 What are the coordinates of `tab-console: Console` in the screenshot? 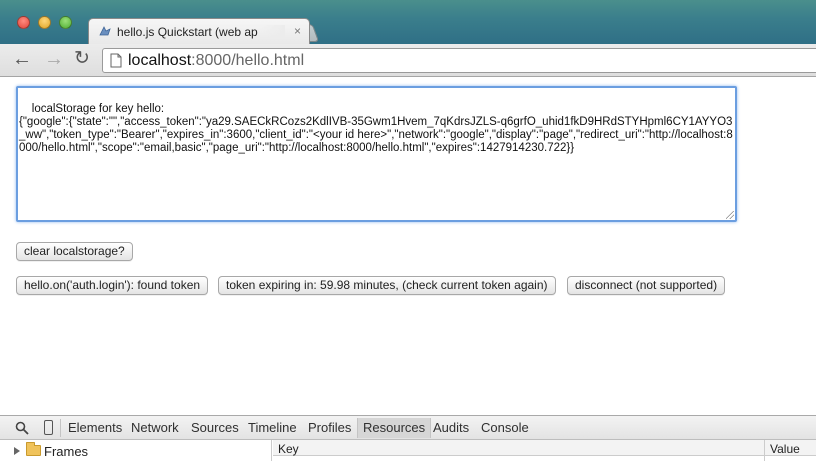 It's located at (505, 428).